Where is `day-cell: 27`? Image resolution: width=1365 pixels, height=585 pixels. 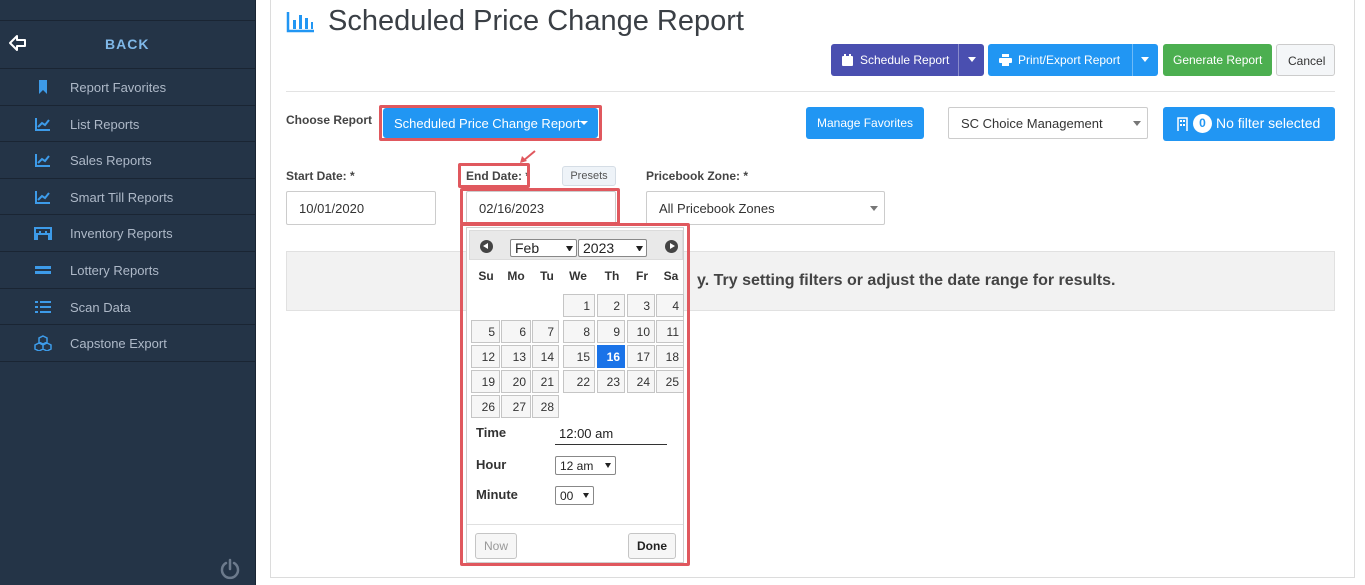 day-cell: 27 is located at coordinates (516, 406).